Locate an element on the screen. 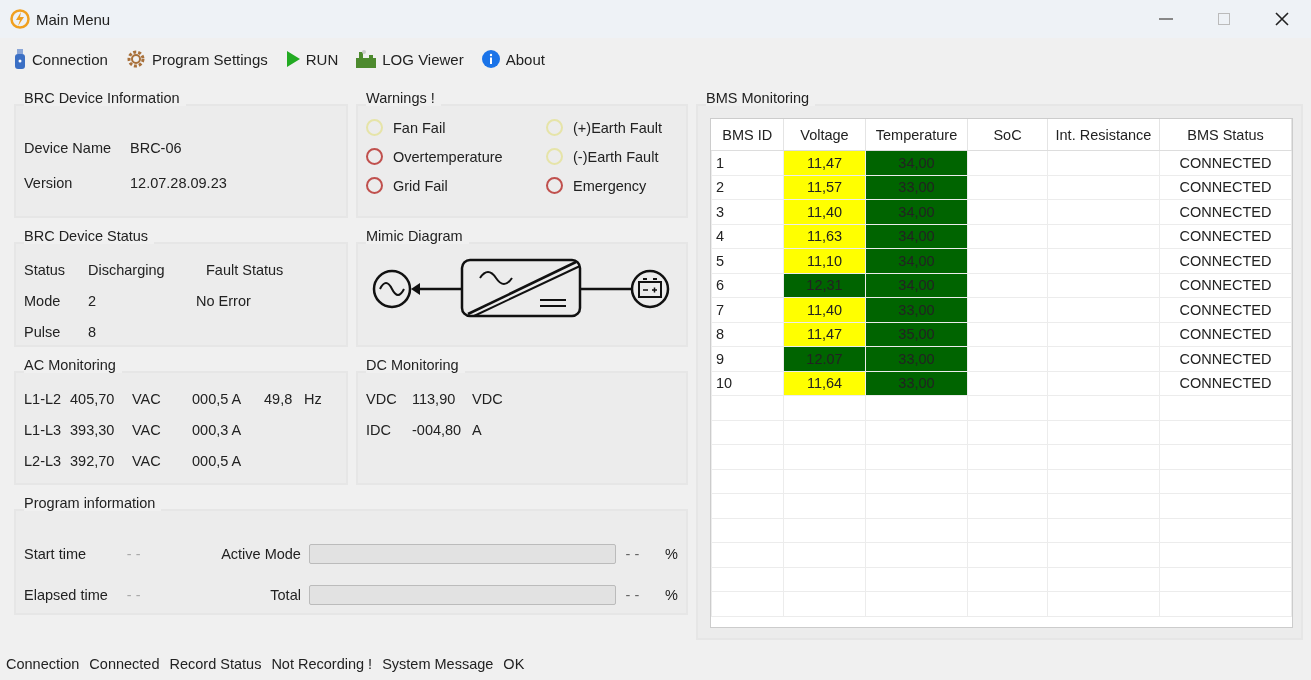 Image resolution: width=1311 pixels, height=680 pixels. table-cell: 2 is located at coordinates (747, 187).